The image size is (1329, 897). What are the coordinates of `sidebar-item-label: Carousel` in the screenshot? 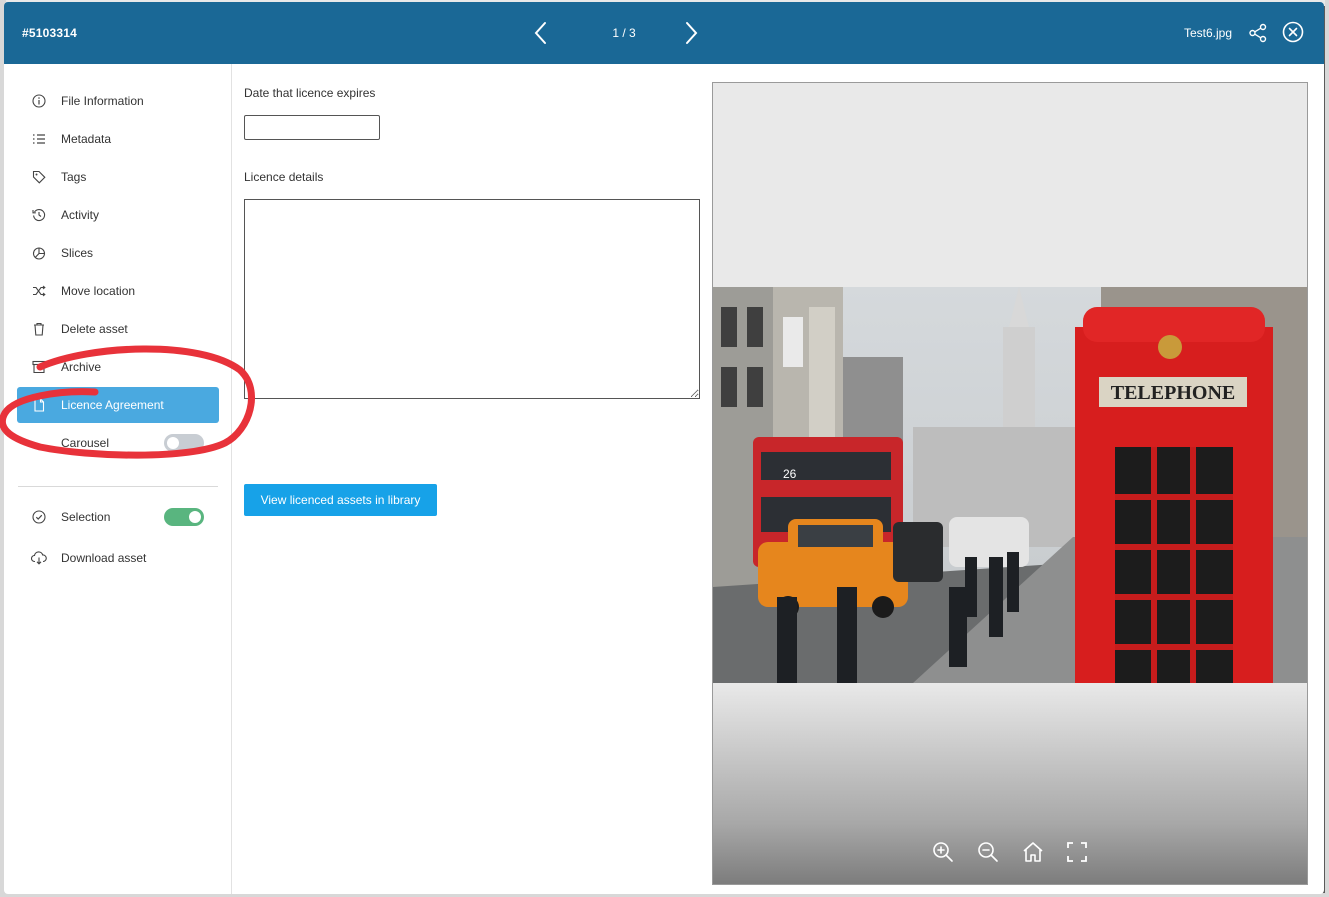 It's located at (85, 443).